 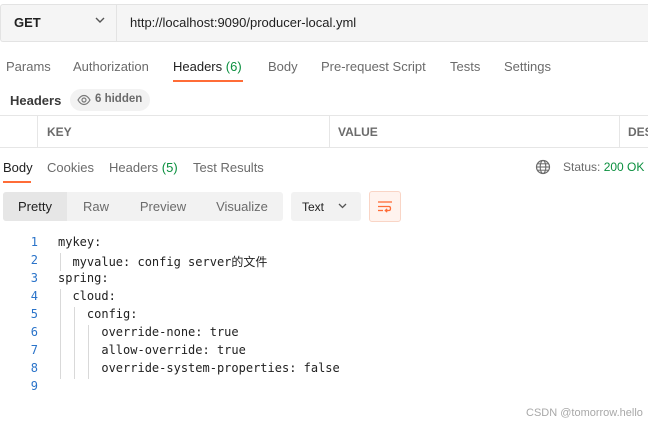 What do you see at coordinates (358, 132) in the screenshot?
I see `column-value: VALUE` at bounding box center [358, 132].